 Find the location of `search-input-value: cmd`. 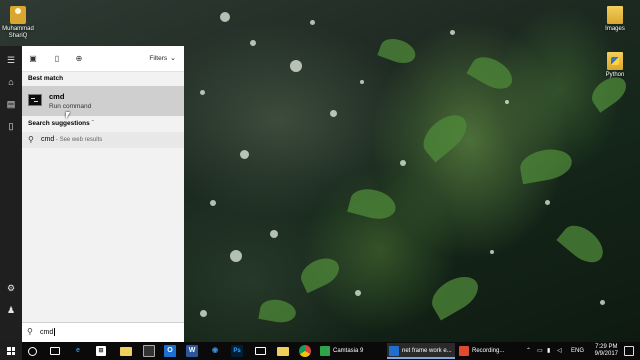

search-input-value: cmd is located at coordinates (47, 332).